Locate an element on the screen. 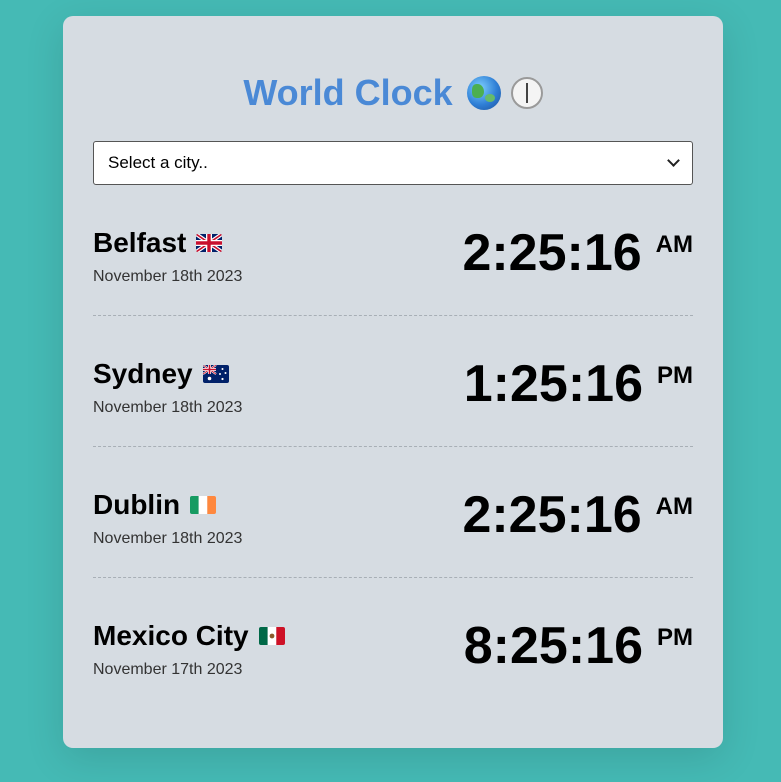 The height and width of the screenshot is (782, 781). city-info: Mexico City November 17th 2023 is located at coordinates (189, 650).